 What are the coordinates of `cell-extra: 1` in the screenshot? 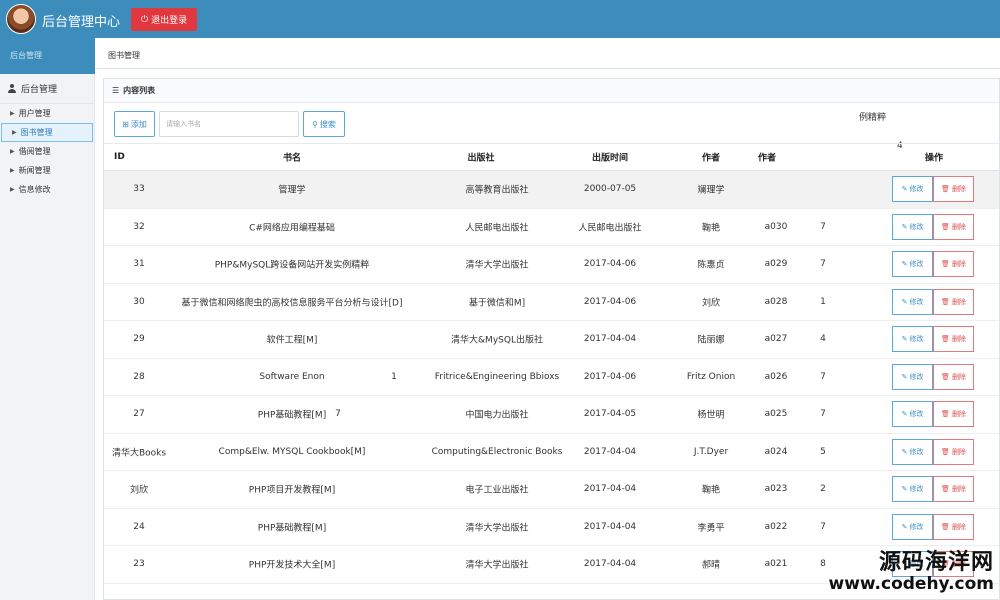 It's located at (394, 376).